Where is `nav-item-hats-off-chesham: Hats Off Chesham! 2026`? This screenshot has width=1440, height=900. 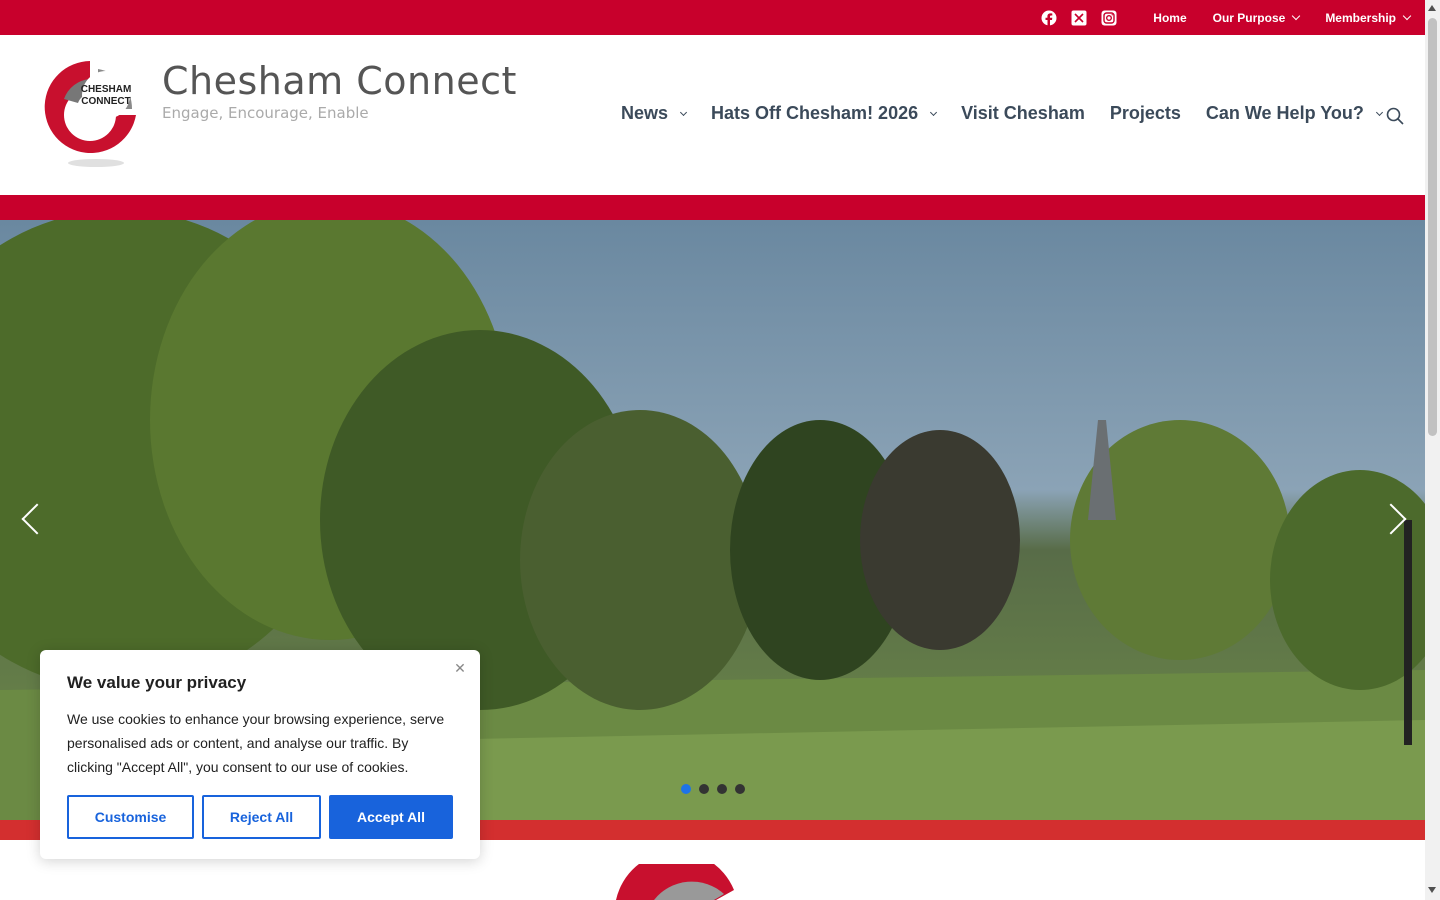
nav-item-hats-off-chesham: Hats Off Chesham! 2026 is located at coordinates (824, 113).